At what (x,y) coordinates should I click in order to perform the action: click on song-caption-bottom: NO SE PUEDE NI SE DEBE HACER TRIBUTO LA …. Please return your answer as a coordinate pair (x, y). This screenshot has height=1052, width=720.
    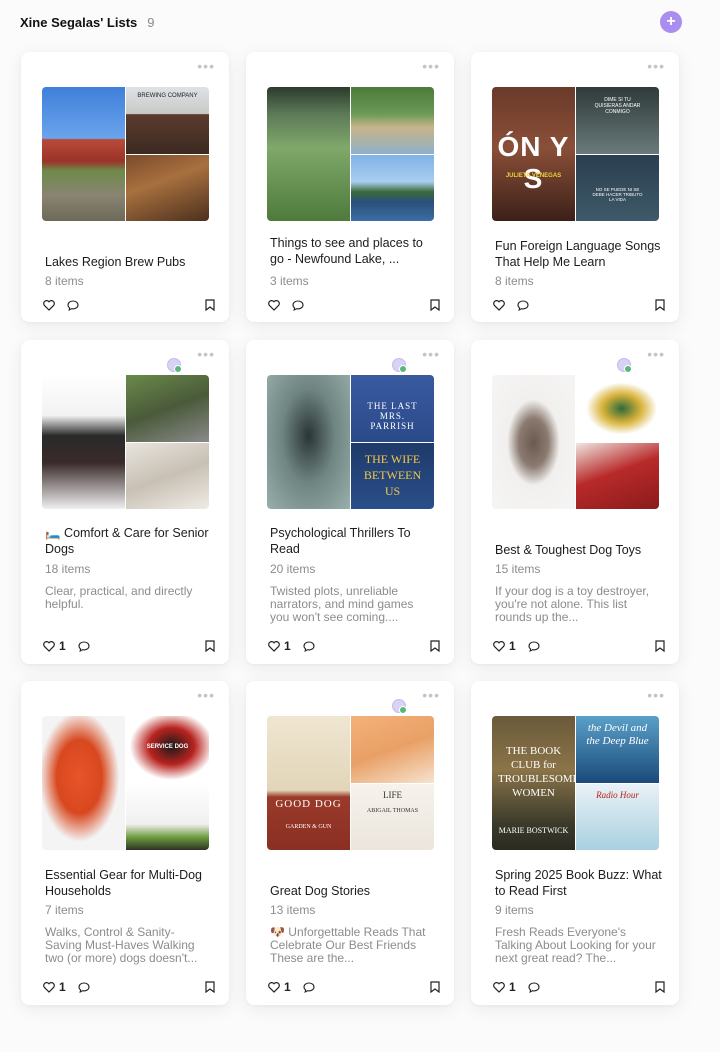
    Looking at the image, I should click on (617, 194).